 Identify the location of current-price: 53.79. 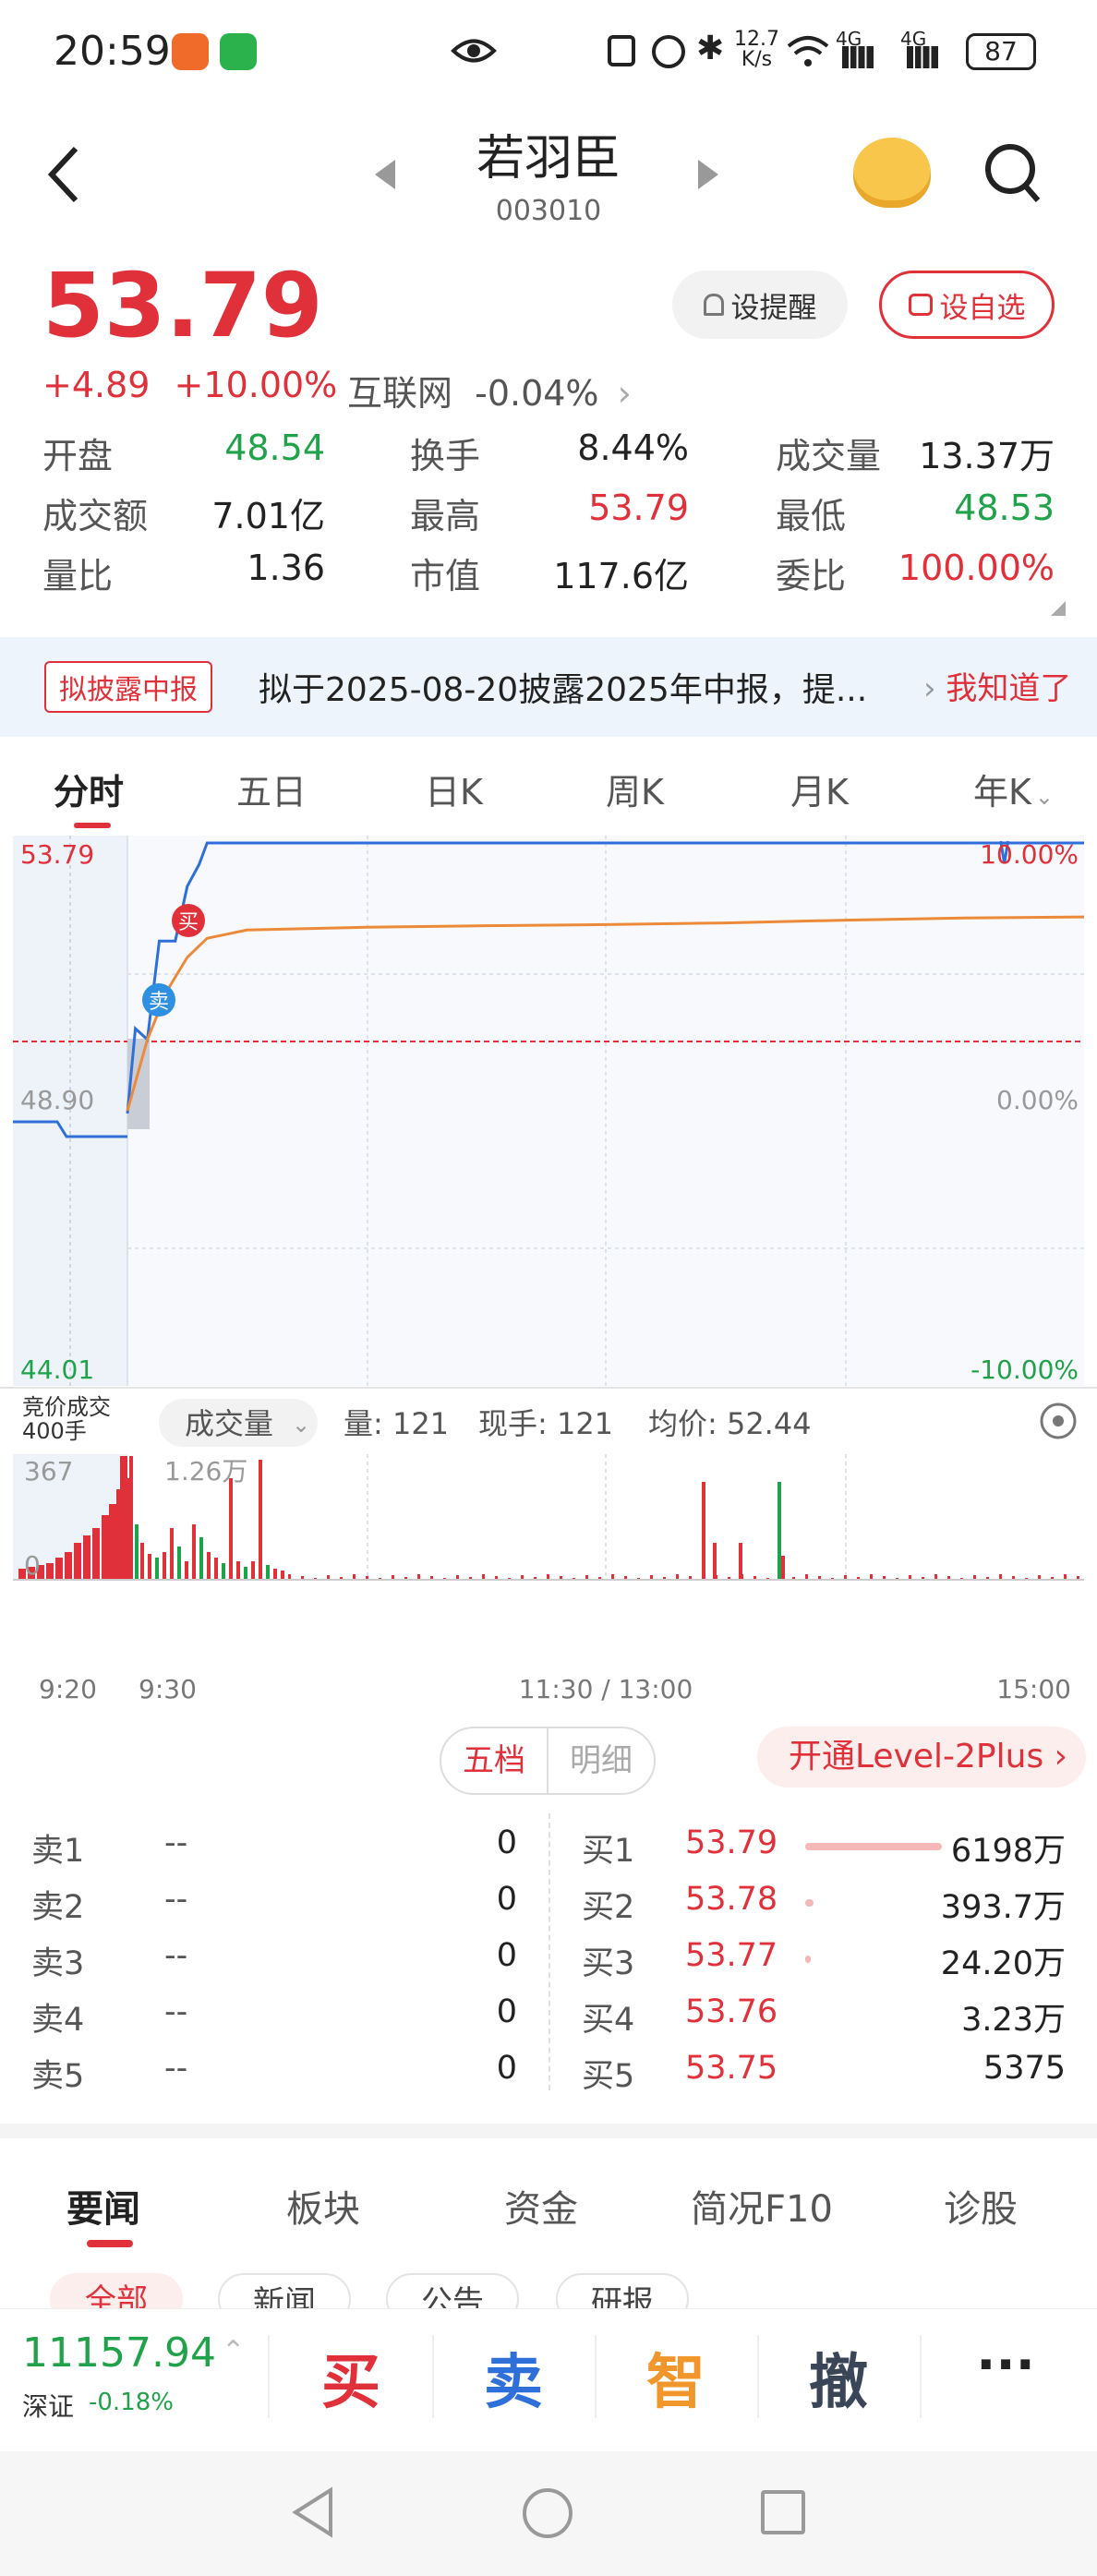
(182, 305).